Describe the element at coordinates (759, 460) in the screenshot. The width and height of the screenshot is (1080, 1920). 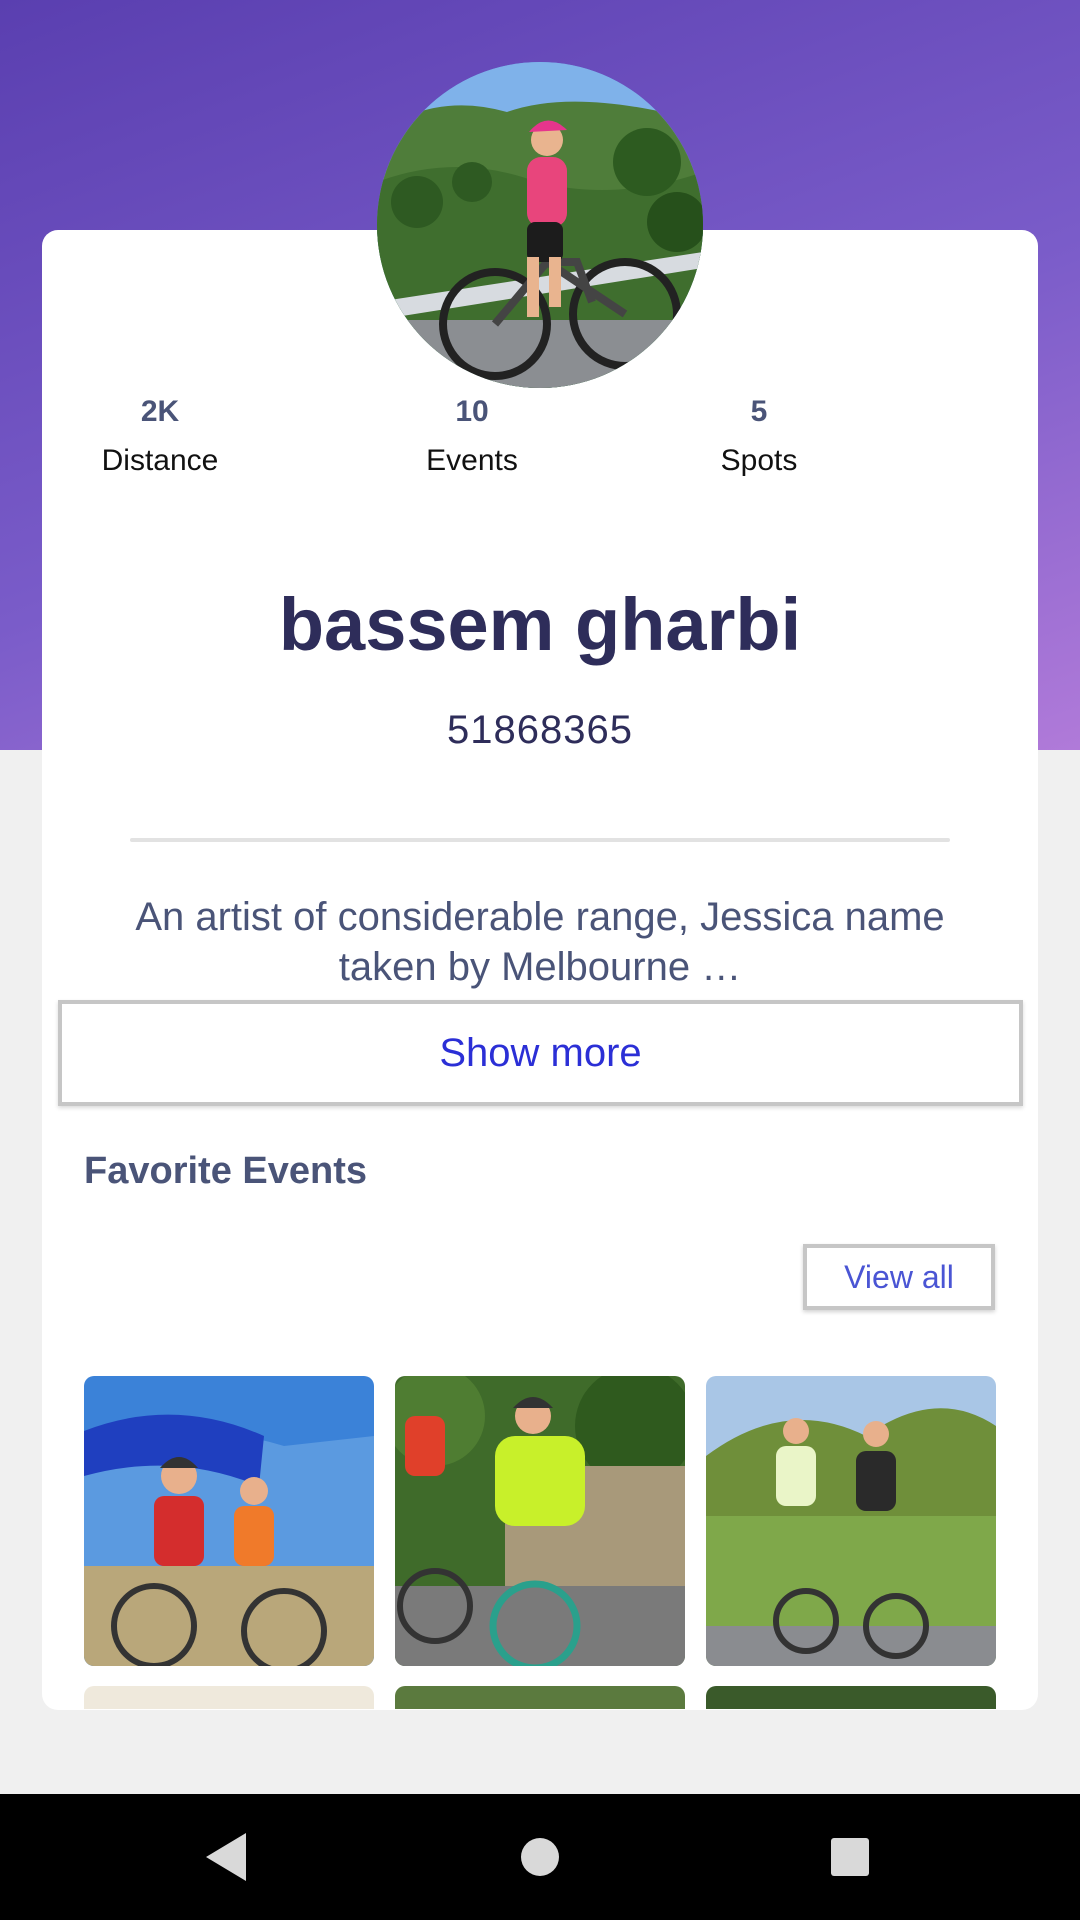
I see `stat-label: Spots` at that location.